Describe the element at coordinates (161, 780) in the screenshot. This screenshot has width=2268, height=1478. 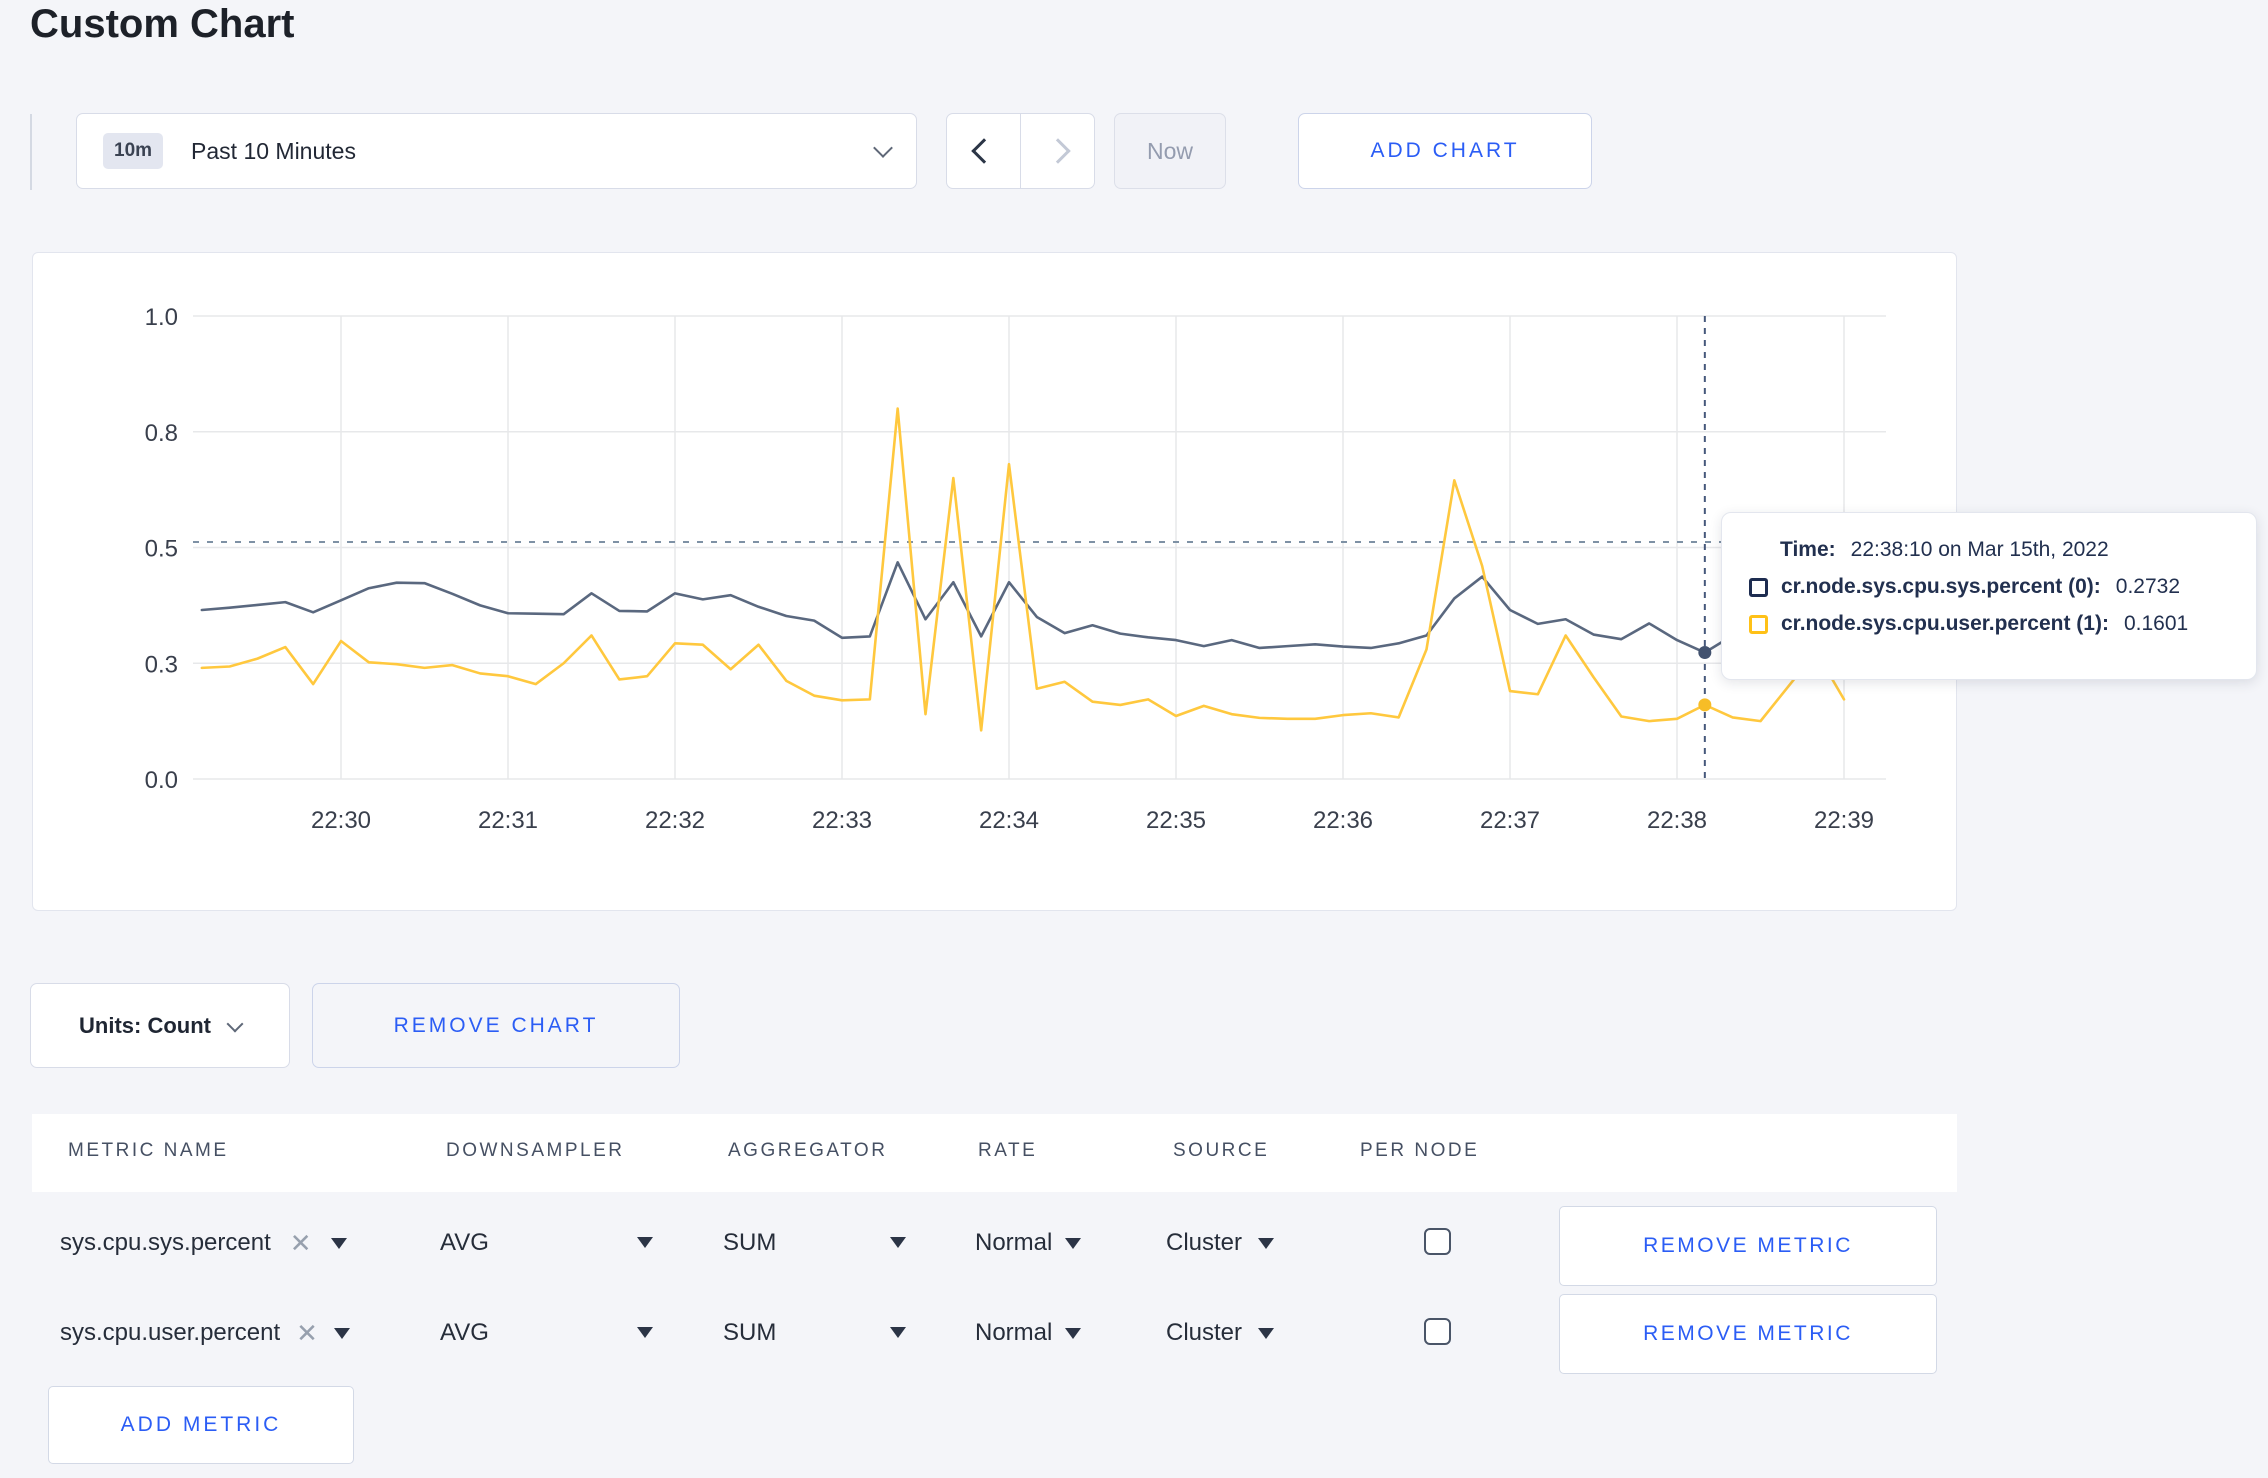
I see `svg-text: 0.0` at that location.